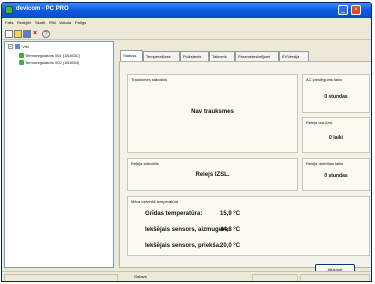  Describe the element at coordinates (186, 276) in the screenshot. I see `status-bar: Gatavs` at that location.